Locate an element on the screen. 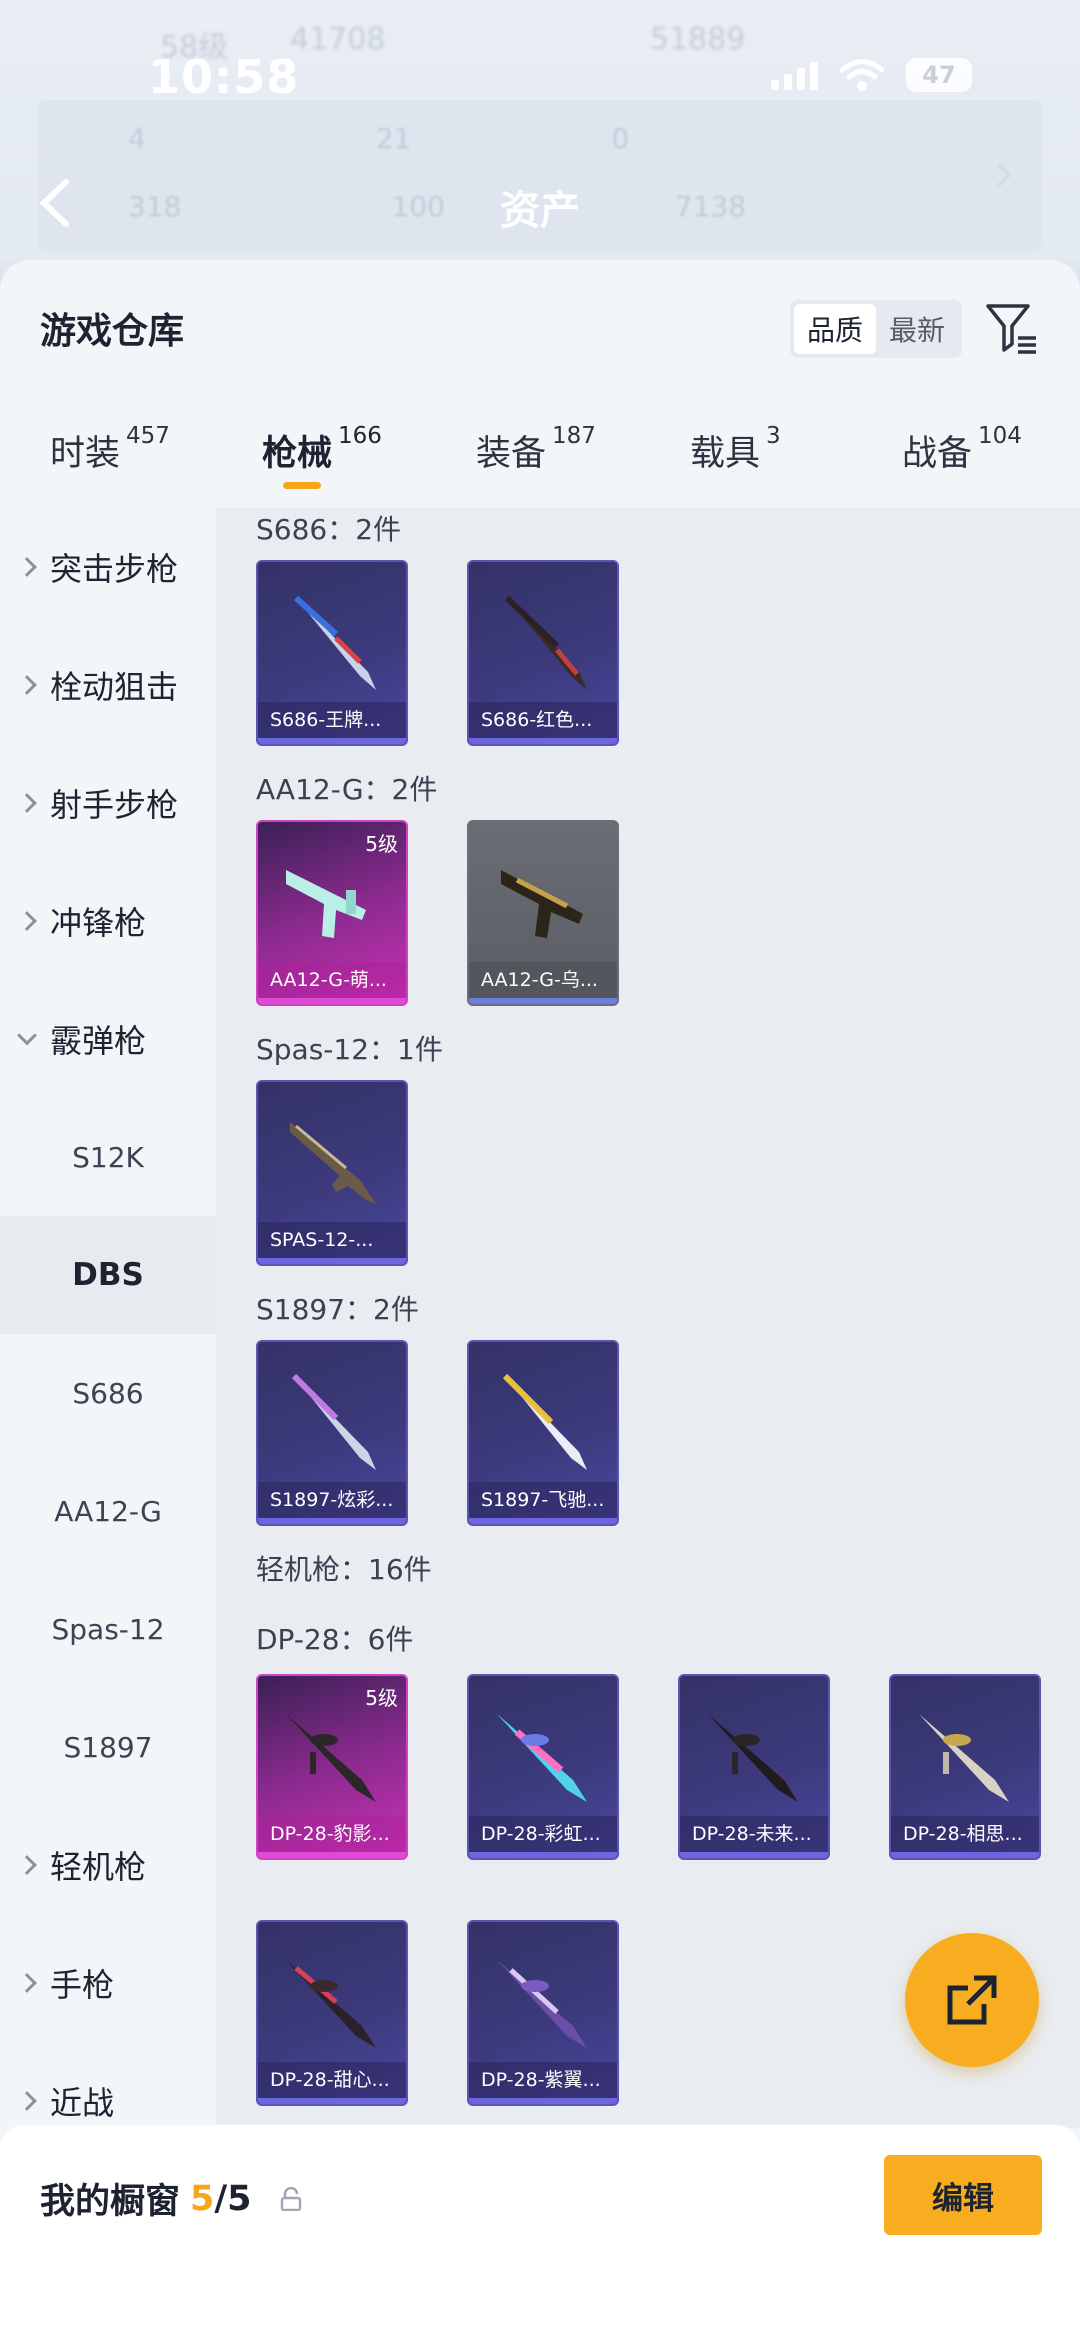  assets-title: 资产 is located at coordinates (540, 211).